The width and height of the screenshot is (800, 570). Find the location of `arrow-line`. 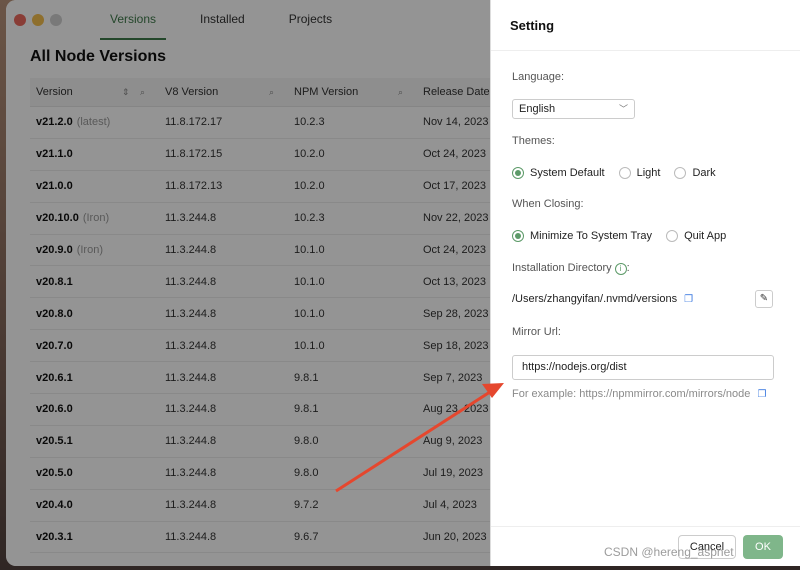

arrow-line is located at coordinates (414, 440).